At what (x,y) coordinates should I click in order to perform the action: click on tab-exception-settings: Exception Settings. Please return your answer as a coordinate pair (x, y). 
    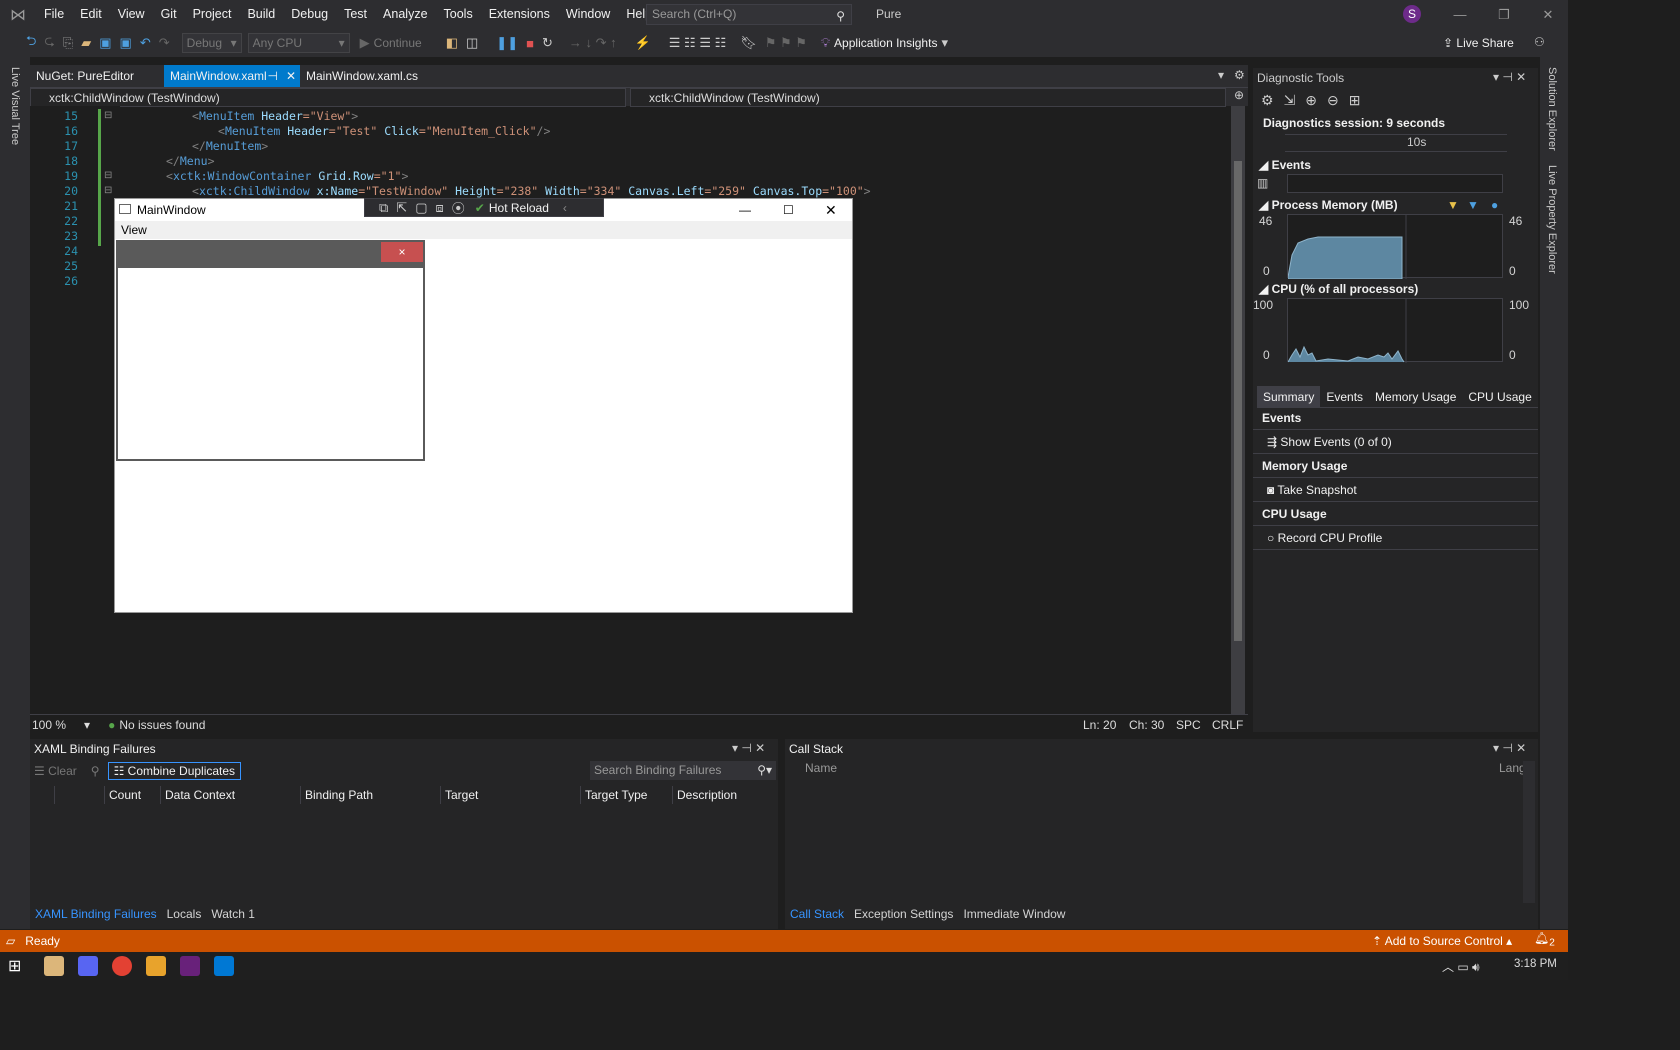
    Looking at the image, I should click on (903, 914).